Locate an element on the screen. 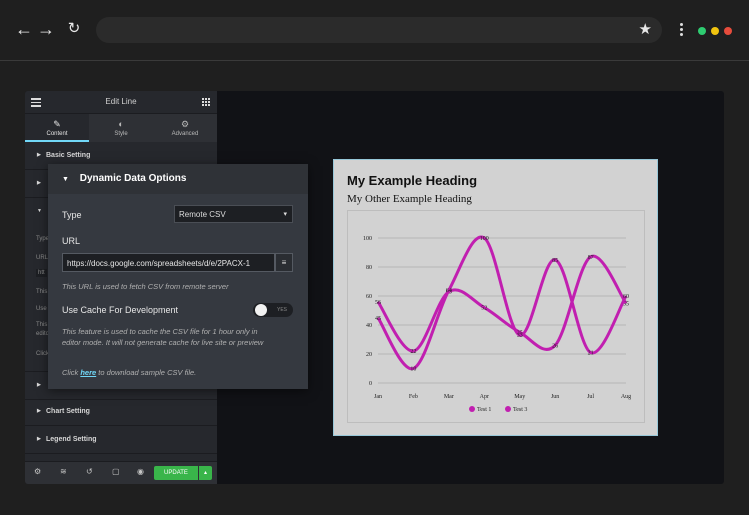  tab-advanced: ⚙ Advanced is located at coordinates (185, 128).